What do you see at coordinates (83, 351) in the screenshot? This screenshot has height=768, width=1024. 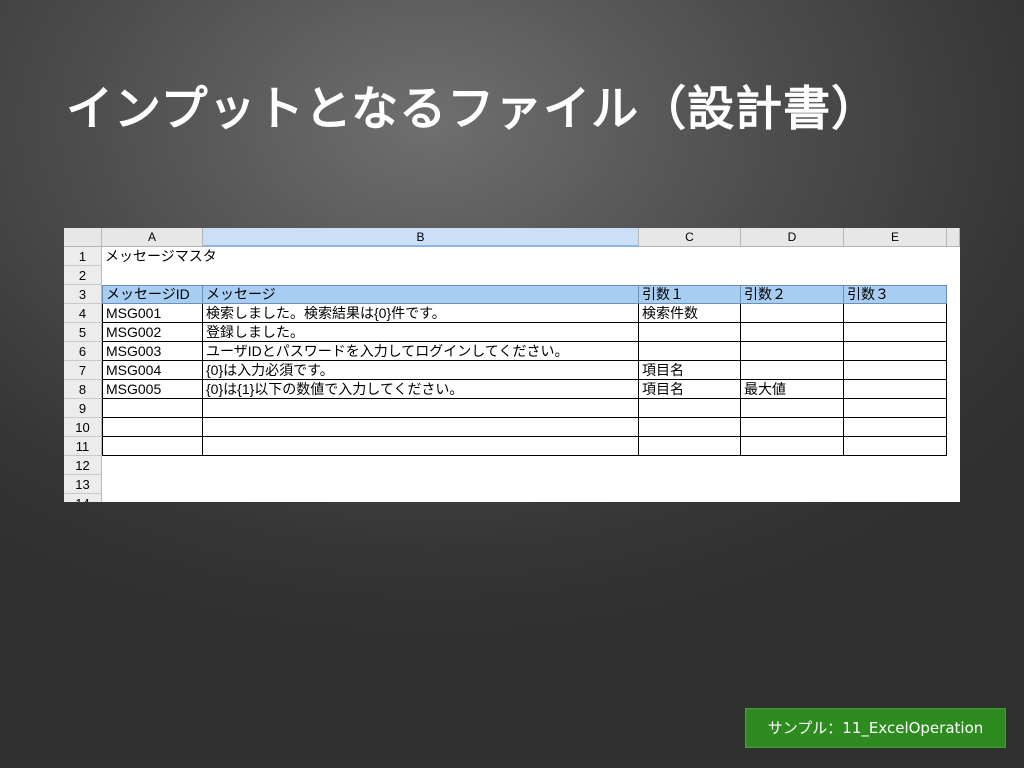 I see `row-header: 6` at bounding box center [83, 351].